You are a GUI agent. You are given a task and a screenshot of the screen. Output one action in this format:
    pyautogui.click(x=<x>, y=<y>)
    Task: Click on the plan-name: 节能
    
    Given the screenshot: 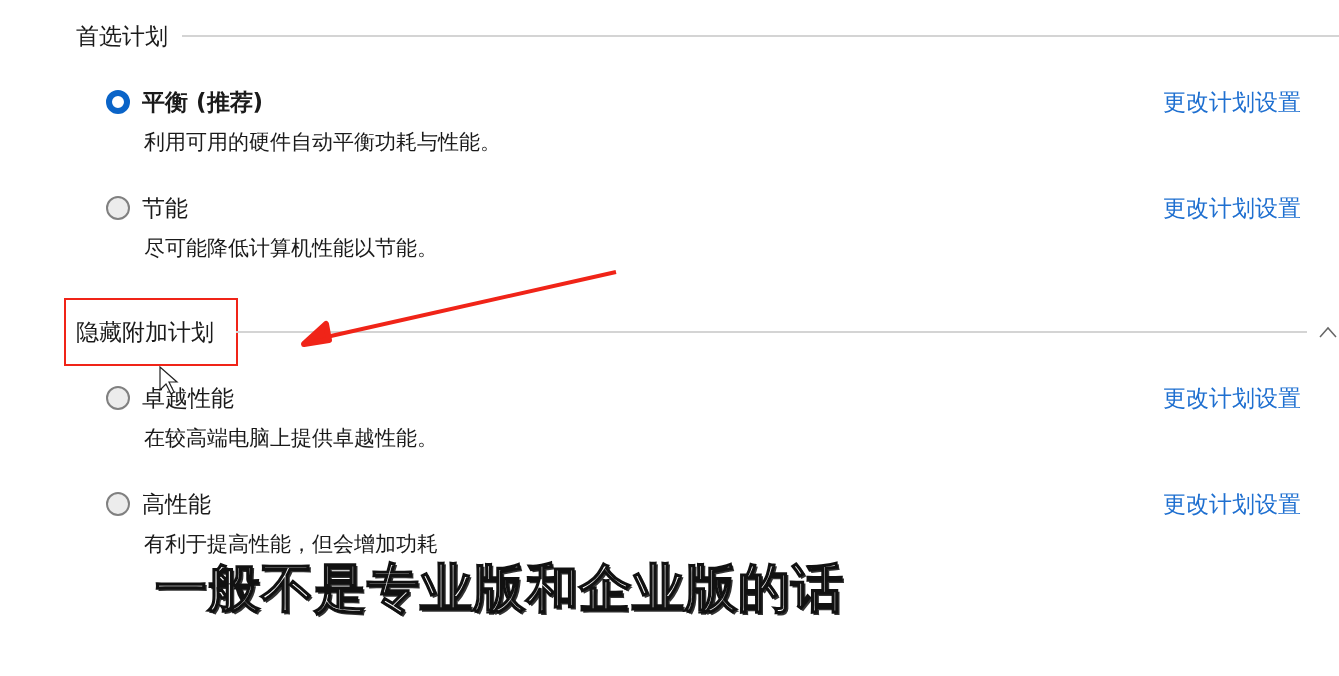 What is the action you would take?
    pyautogui.click(x=165, y=208)
    